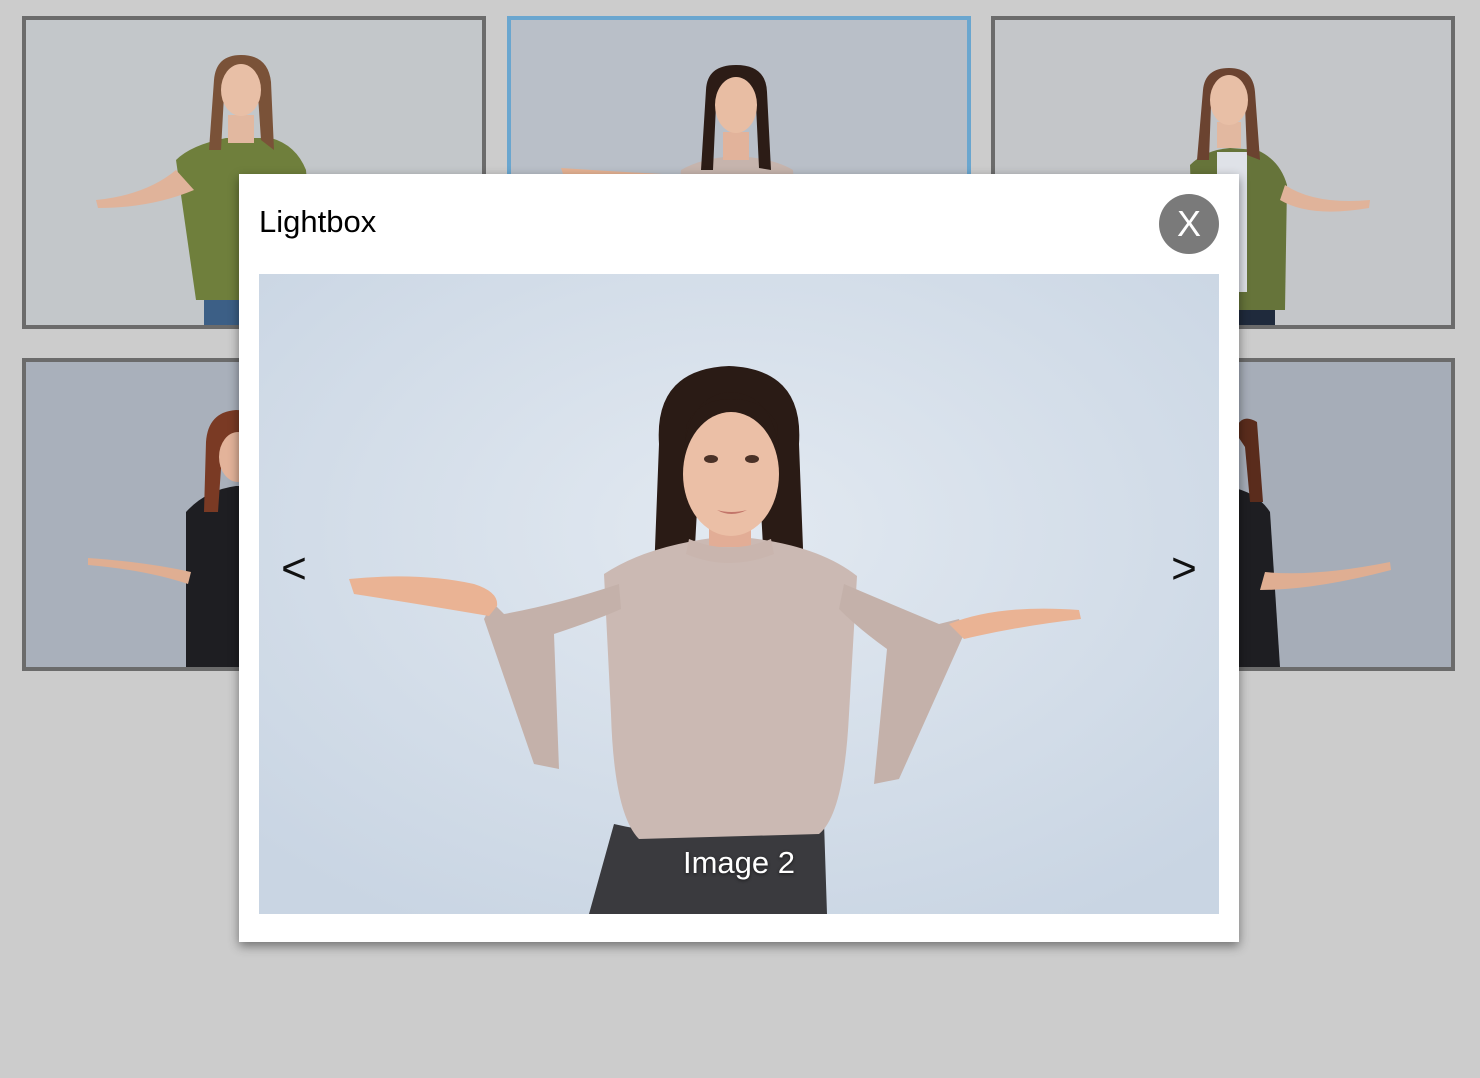 This screenshot has width=1480, height=1078. What do you see at coordinates (318, 221) in the screenshot?
I see `lightbox-title: Lightbox` at bounding box center [318, 221].